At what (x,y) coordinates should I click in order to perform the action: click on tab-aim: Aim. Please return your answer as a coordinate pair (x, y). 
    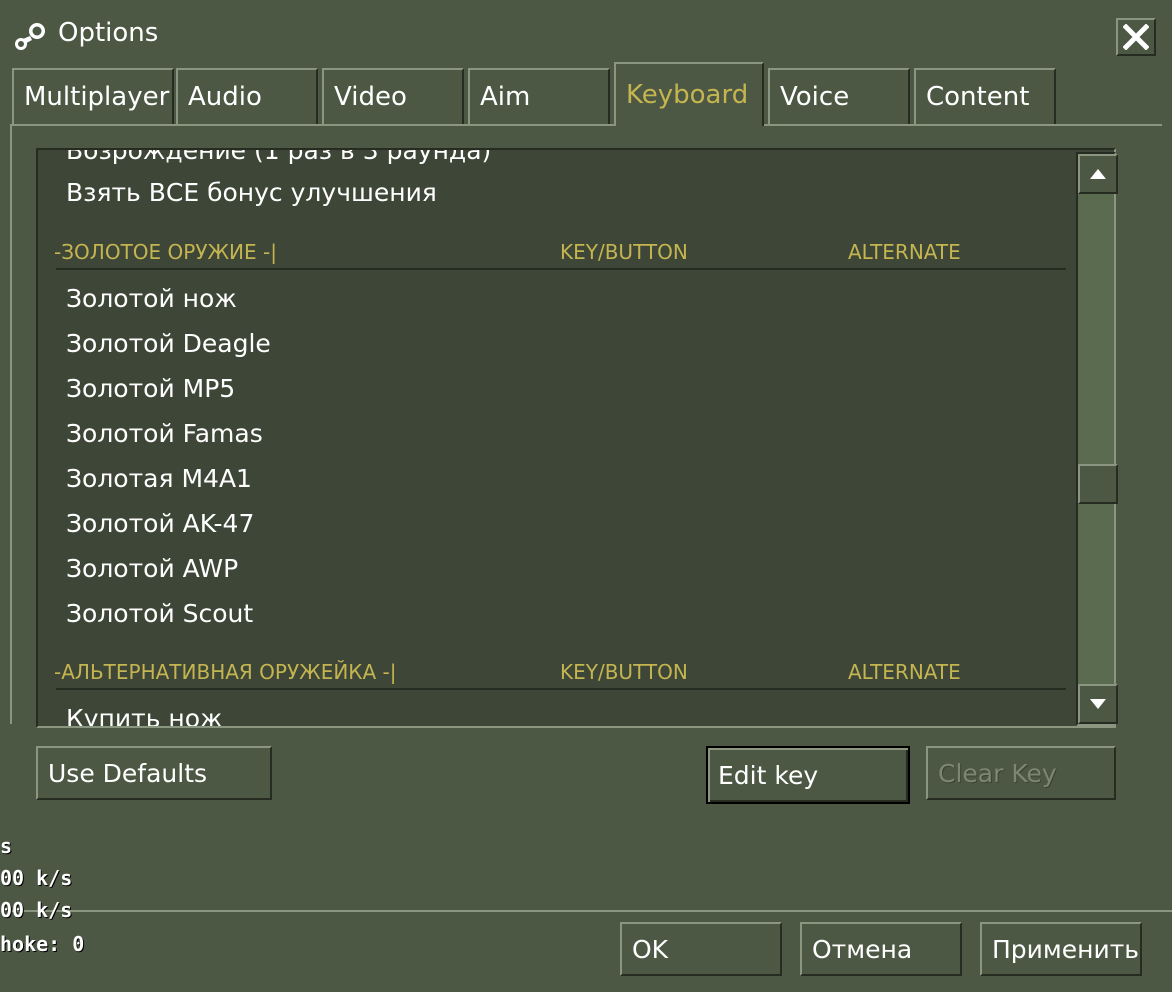
    Looking at the image, I should click on (539, 96).